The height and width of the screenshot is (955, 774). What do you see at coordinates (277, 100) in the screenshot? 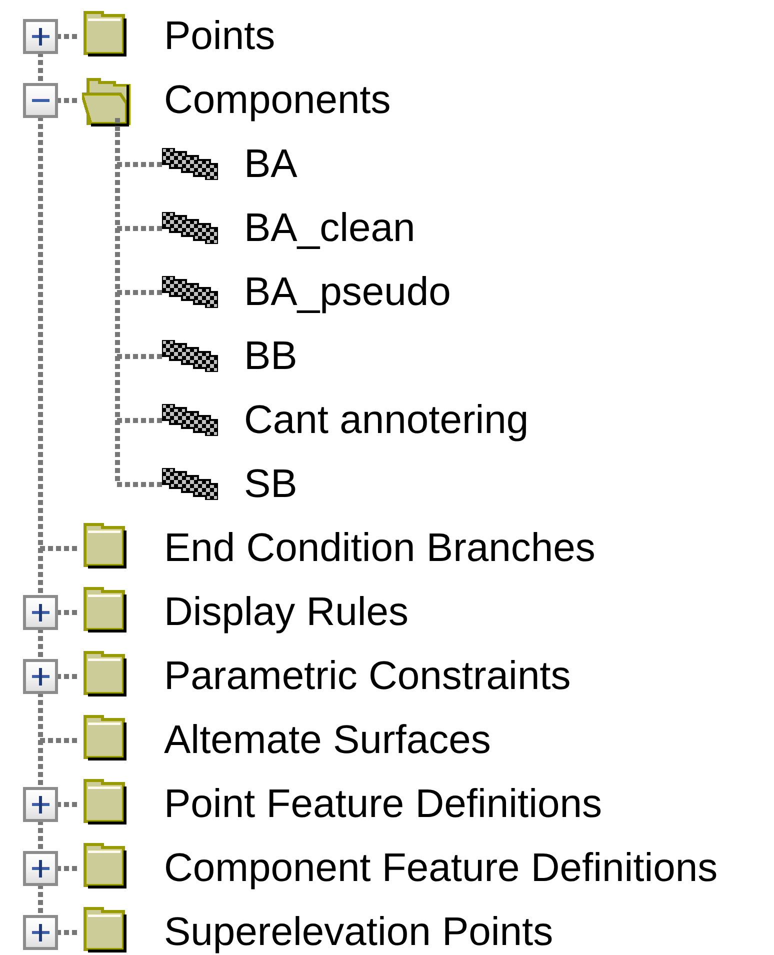
I see `tree-item-label: Components` at bounding box center [277, 100].